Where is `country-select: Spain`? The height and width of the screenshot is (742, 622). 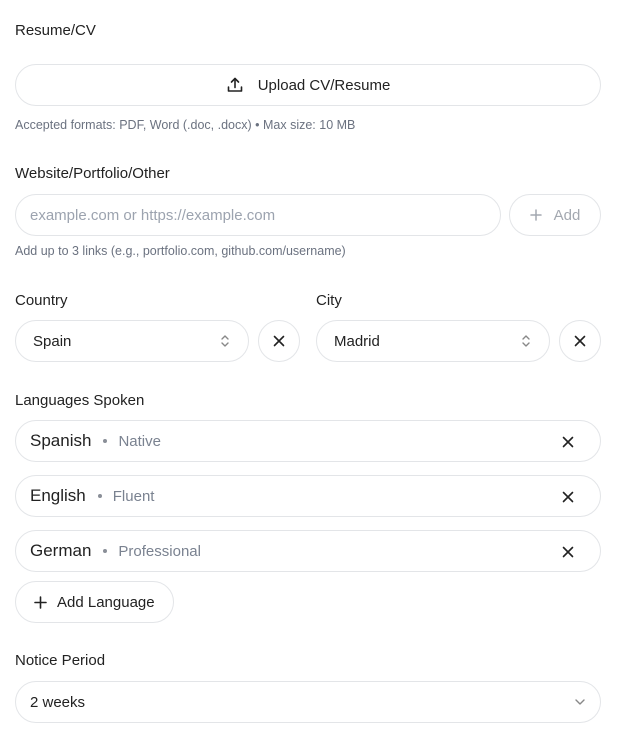 country-select: Spain is located at coordinates (132, 341).